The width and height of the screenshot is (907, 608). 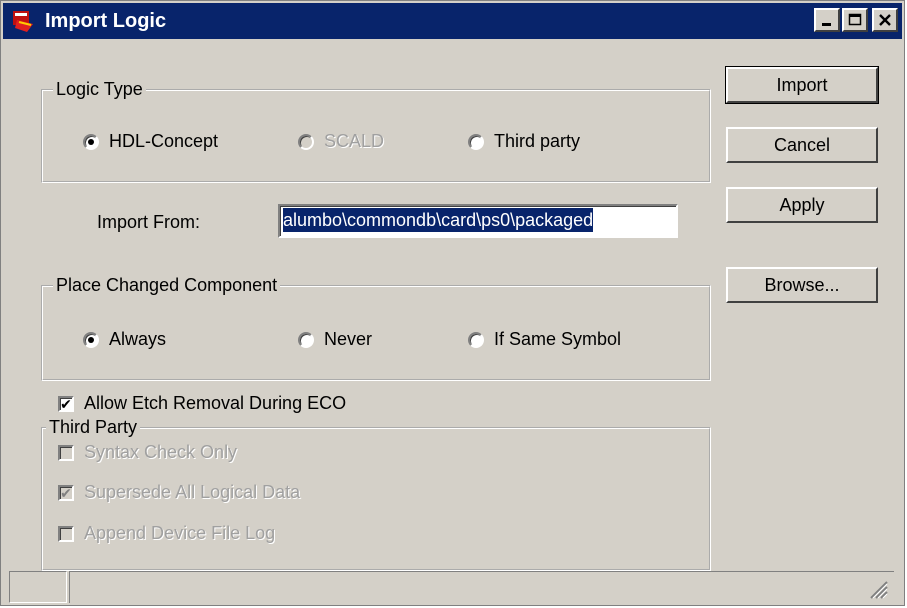 I want to click on import-from-input: alumbo\commondb\card\ps0\packaged, so click(x=478, y=221).